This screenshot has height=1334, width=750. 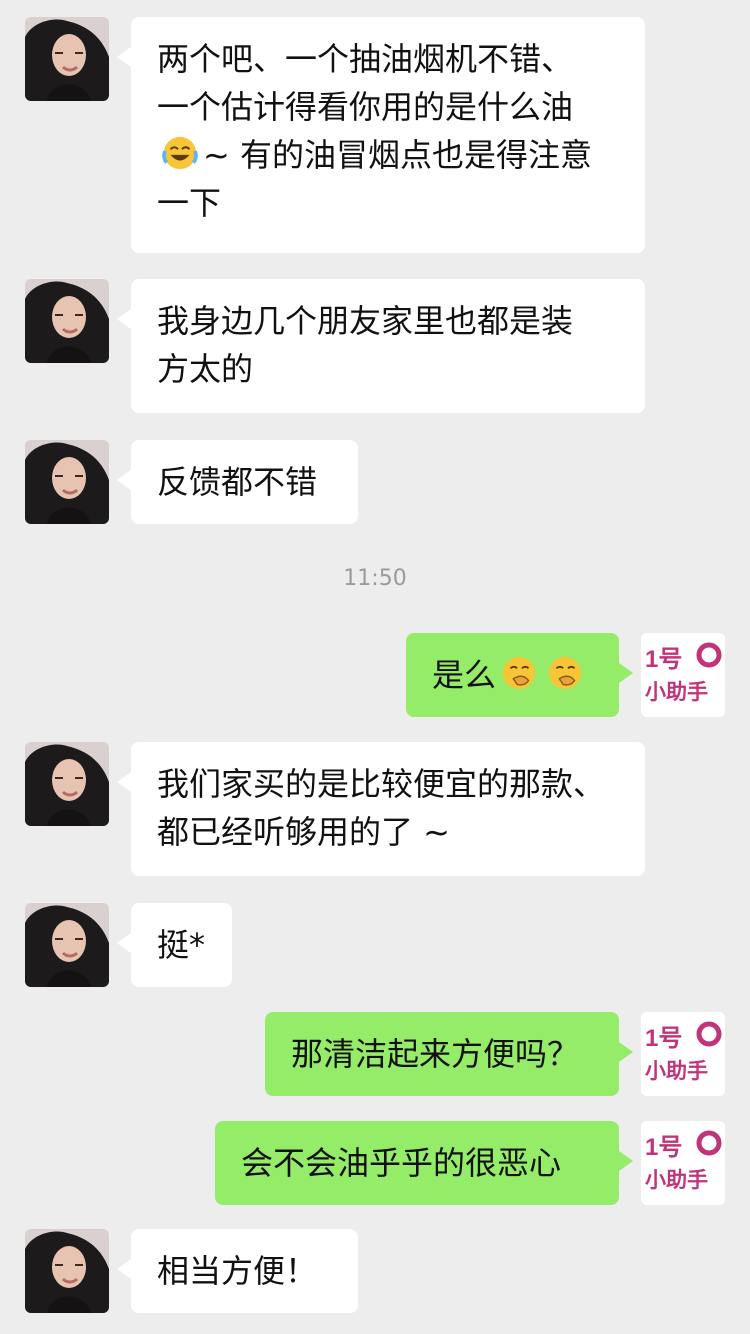 I want to click on message-text: 方太的, so click(x=205, y=369).